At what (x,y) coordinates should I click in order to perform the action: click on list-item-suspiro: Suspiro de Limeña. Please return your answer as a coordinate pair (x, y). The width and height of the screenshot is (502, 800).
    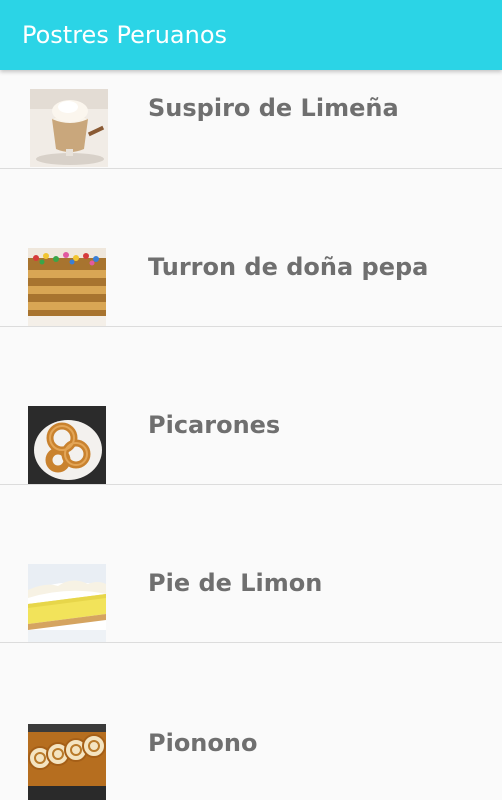
    Looking at the image, I should click on (251, 119).